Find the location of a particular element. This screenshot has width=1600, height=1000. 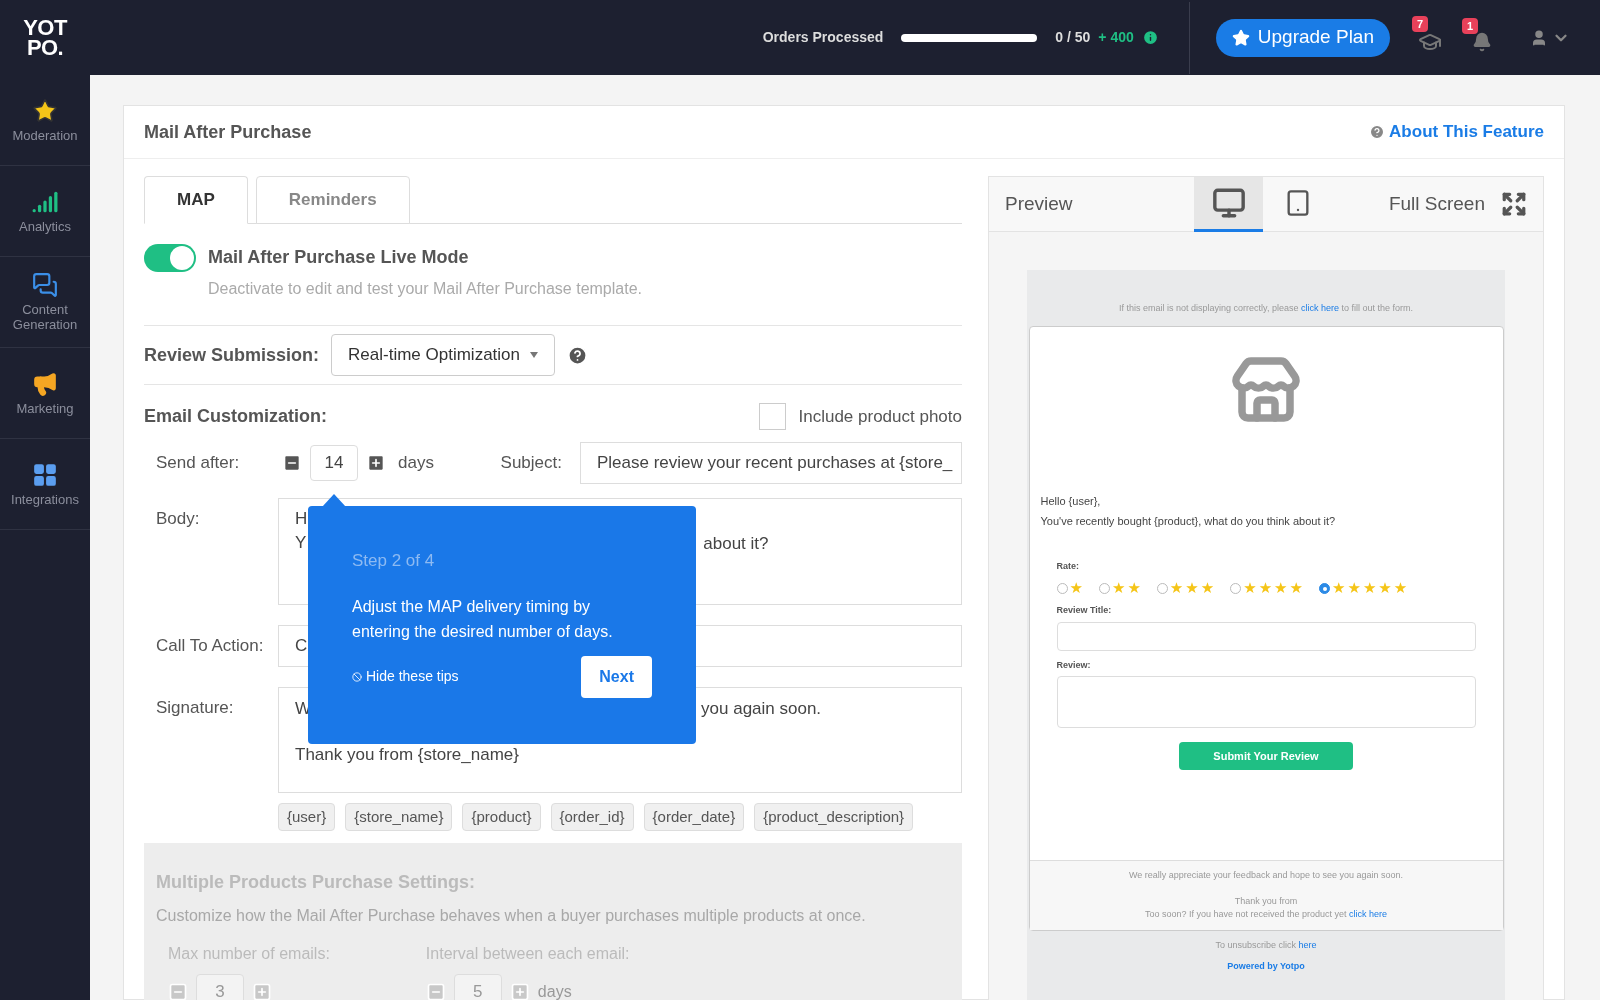

days-input: 14 is located at coordinates (334, 463).